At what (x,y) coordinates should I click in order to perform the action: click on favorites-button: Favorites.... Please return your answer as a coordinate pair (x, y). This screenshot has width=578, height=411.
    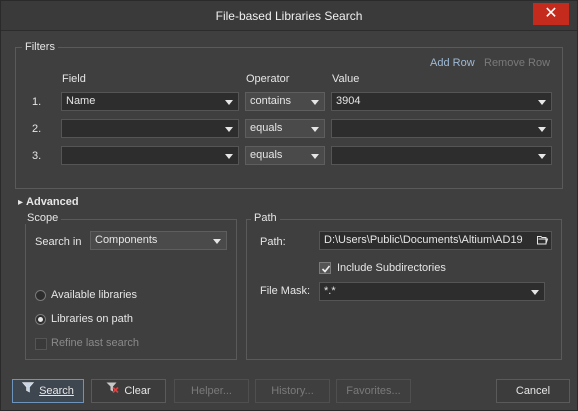
    Looking at the image, I should click on (373, 391).